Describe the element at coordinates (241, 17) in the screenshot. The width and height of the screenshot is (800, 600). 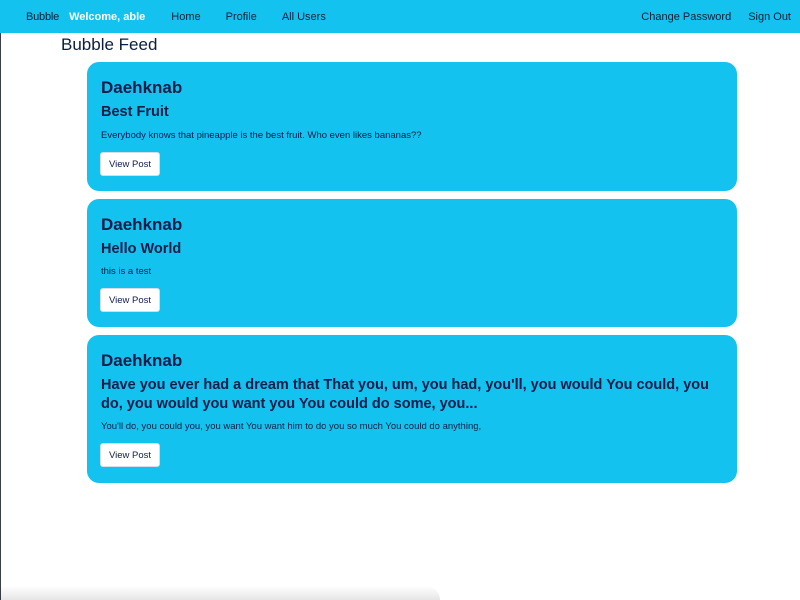
I see `nav-link-profile: Profile` at that location.